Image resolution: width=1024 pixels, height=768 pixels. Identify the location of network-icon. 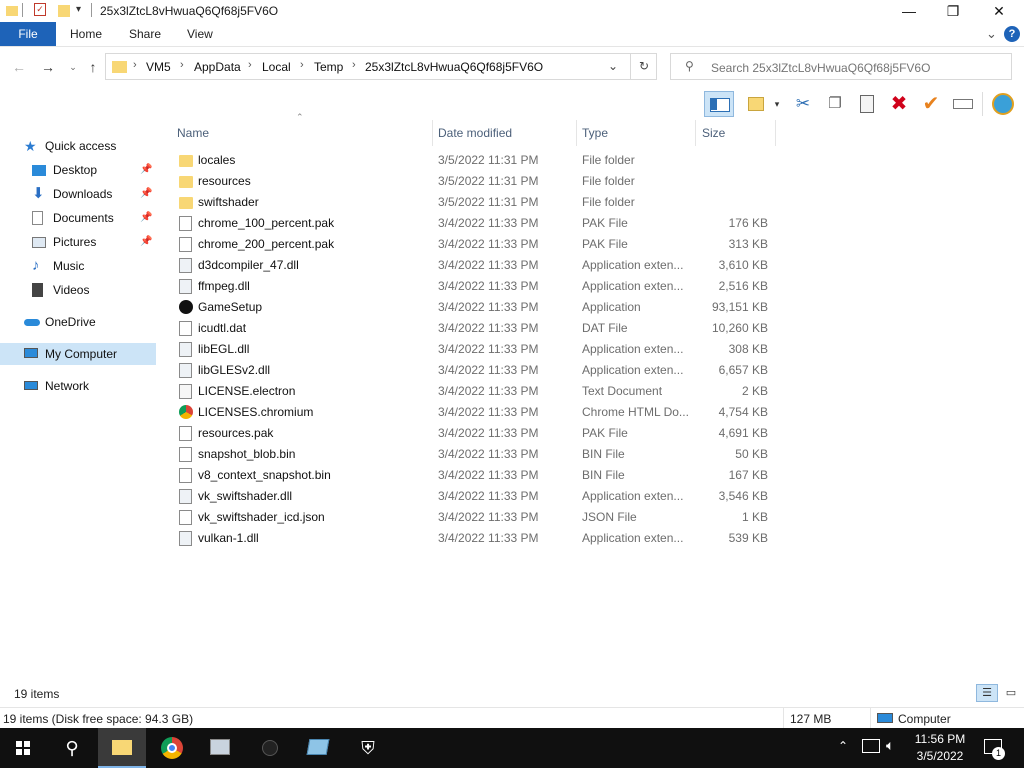
(31, 385).